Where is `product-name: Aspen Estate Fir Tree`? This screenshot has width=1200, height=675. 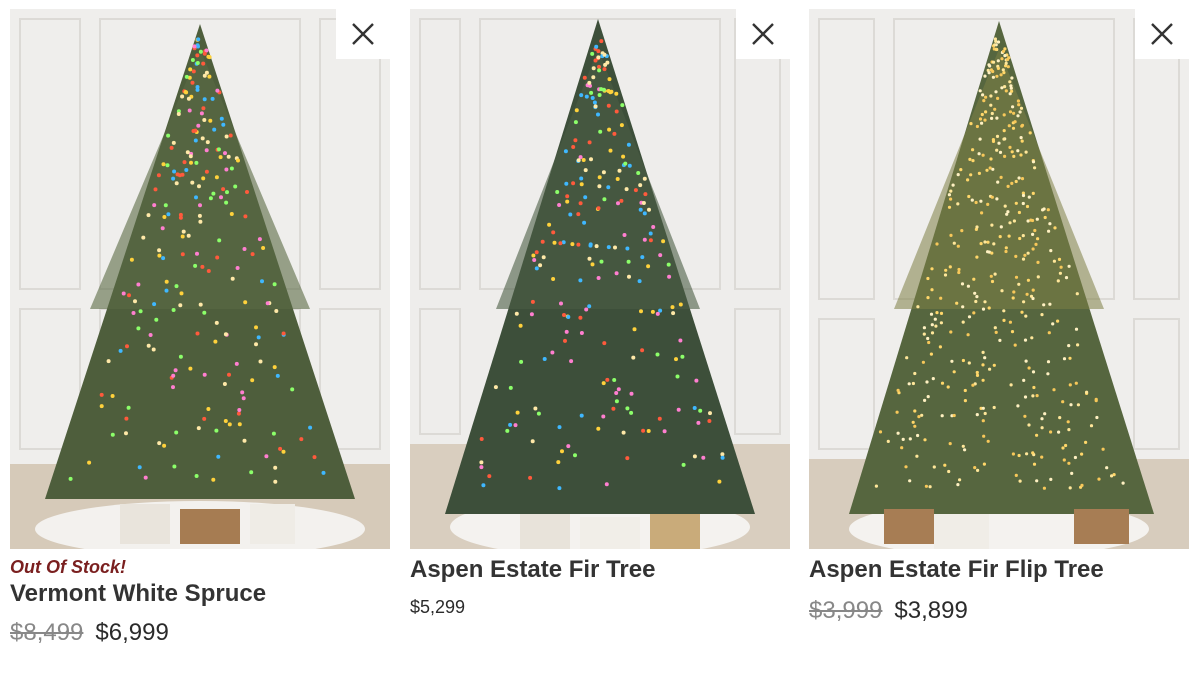 product-name: Aspen Estate Fir Tree is located at coordinates (532, 570).